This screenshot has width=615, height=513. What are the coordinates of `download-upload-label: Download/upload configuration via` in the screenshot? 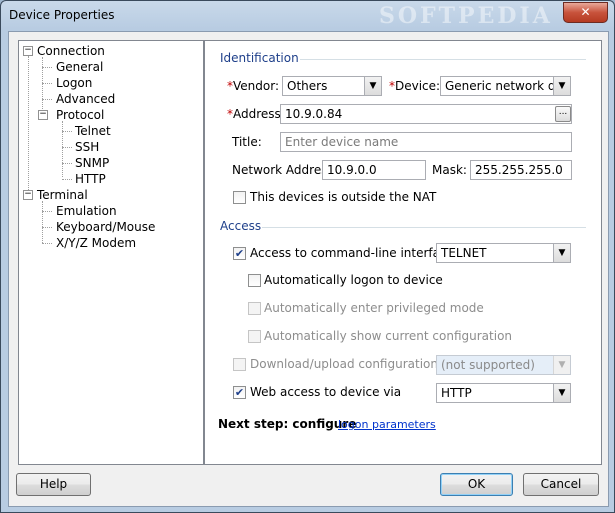 It's located at (355, 364).